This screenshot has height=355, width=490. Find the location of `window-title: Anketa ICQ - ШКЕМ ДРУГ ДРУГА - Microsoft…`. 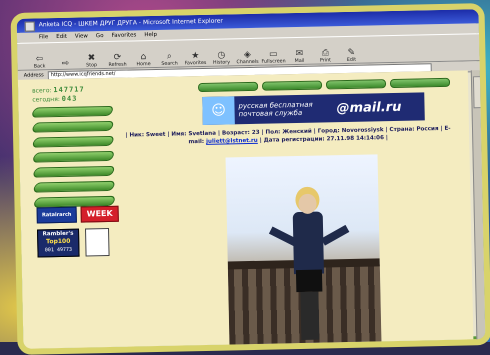

window-title: Anketa ICQ - ШКЕМ ДРУГ ДРУГА - Microsoft… is located at coordinates (130, 23).